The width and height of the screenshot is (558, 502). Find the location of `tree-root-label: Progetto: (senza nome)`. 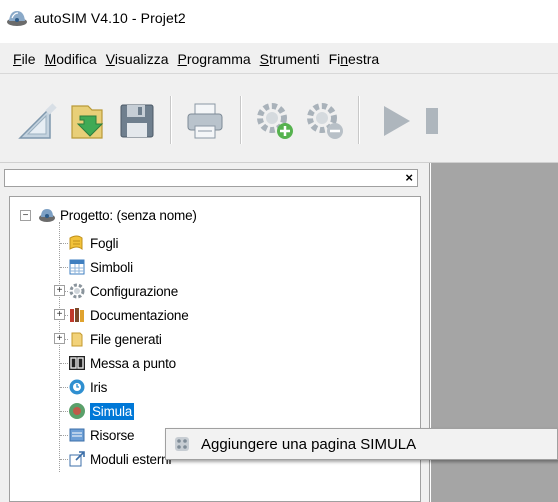

tree-root-label: Progetto: (senza nome) is located at coordinates (128, 215).